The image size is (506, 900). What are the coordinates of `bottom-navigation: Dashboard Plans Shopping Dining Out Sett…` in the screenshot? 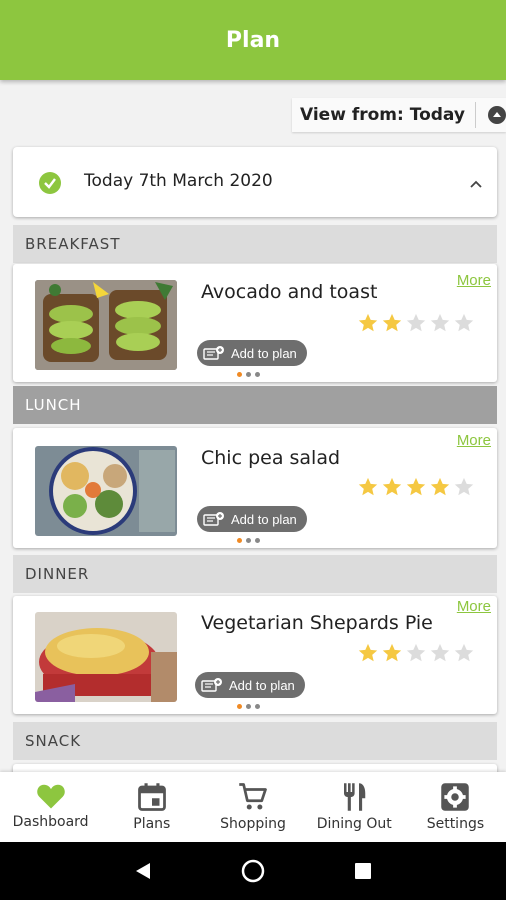 It's located at (253, 807).